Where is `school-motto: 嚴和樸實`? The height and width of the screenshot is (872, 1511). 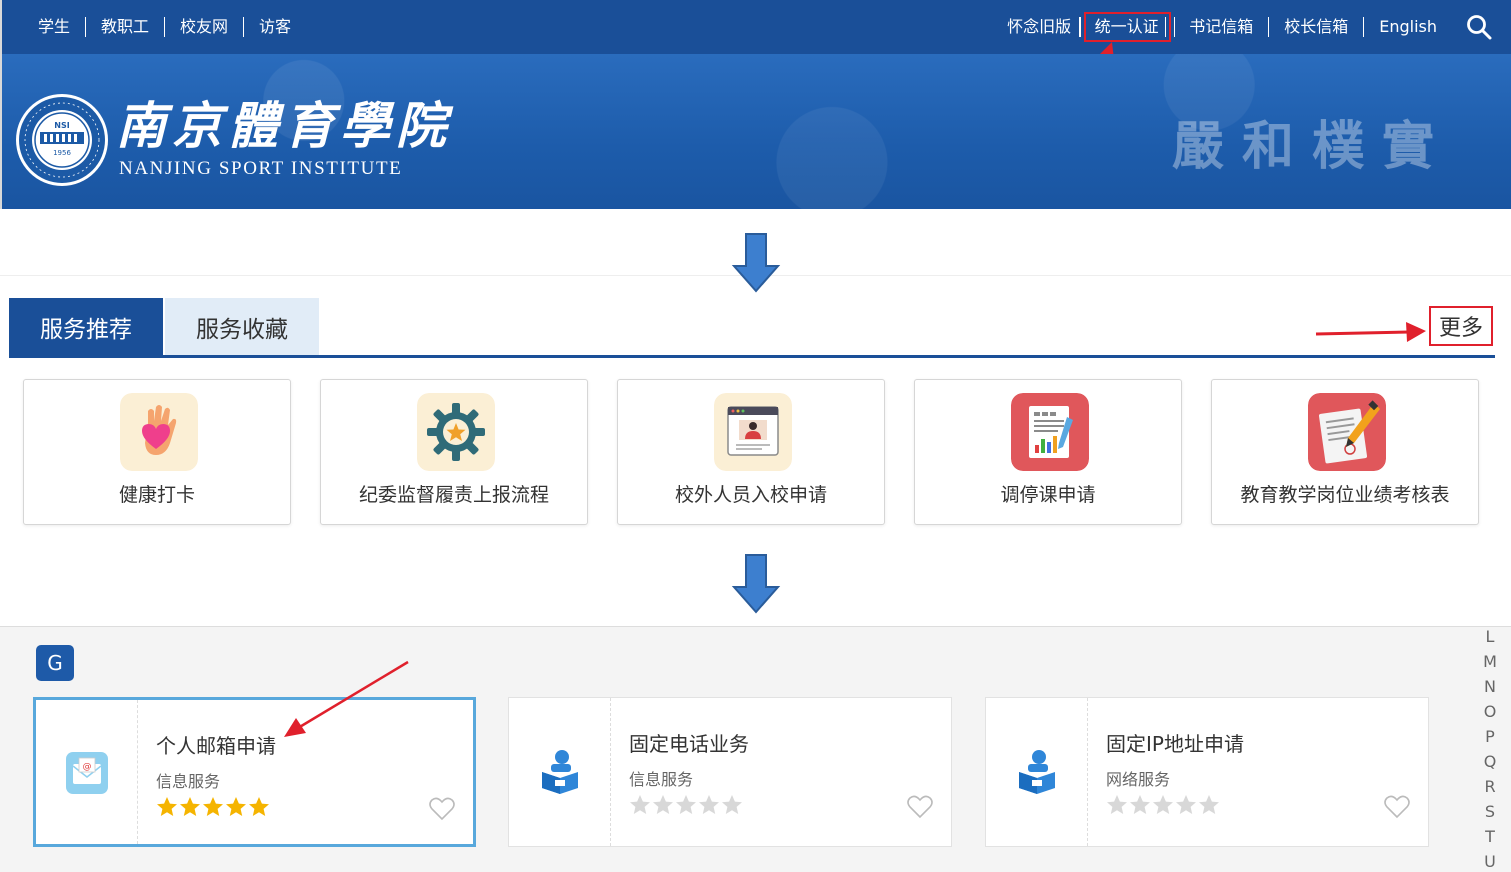 school-motto: 嚴和樸實 is located at coordinates (1312, 146).